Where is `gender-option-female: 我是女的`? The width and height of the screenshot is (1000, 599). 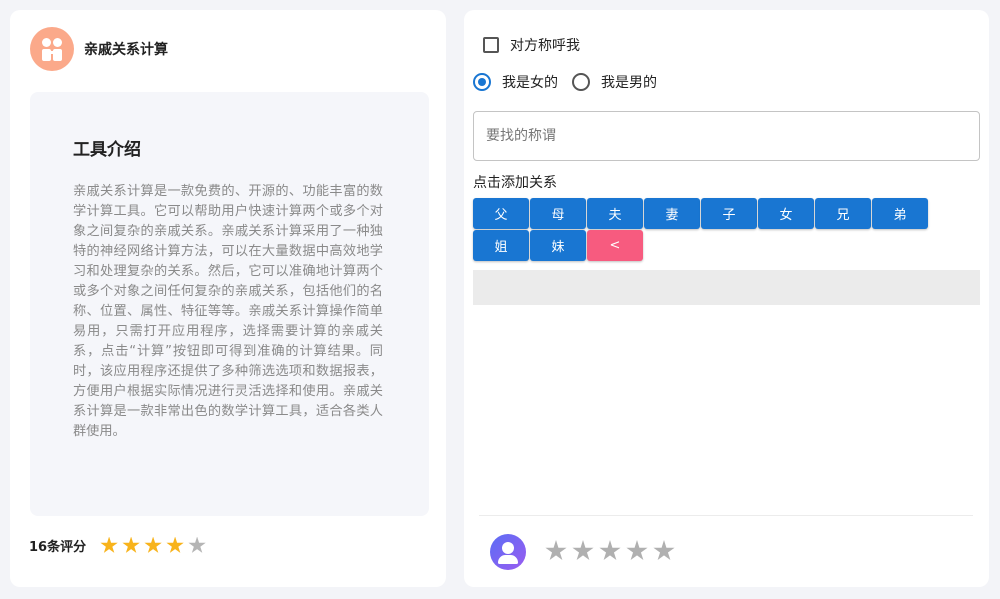 gender-option-female: 我是女的 is located at coordinates (515, 82).